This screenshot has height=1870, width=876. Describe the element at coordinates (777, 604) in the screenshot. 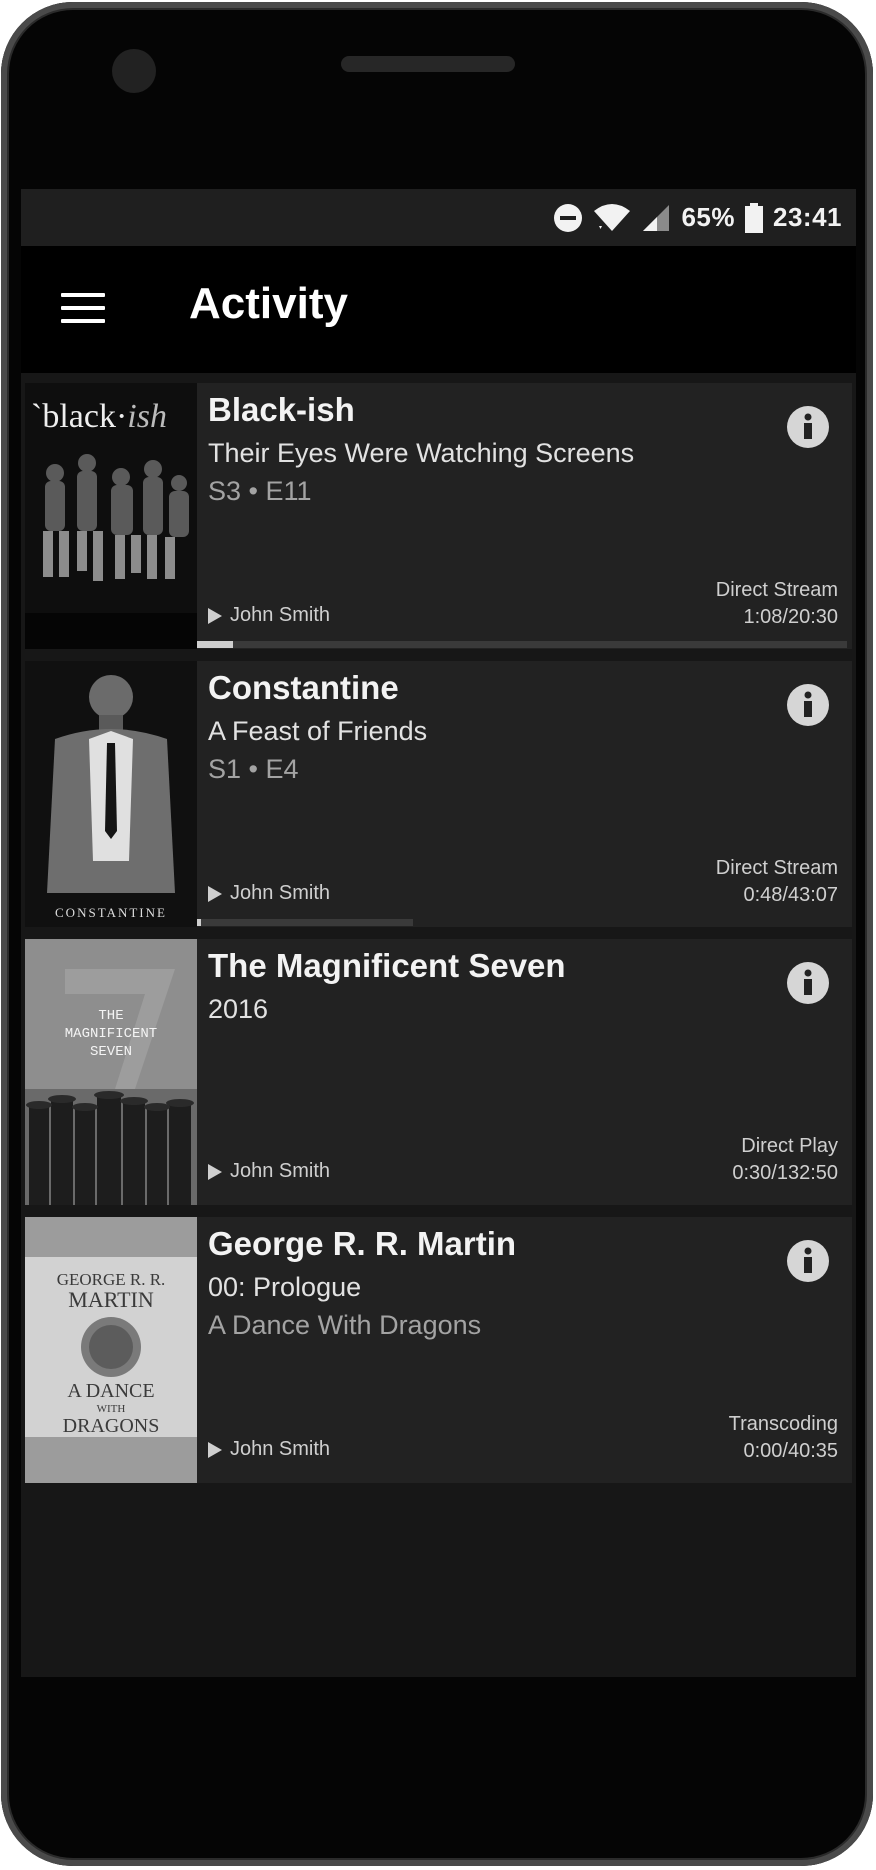

I see `stream-info: Direct Stream 1:08/20:30` at that location.